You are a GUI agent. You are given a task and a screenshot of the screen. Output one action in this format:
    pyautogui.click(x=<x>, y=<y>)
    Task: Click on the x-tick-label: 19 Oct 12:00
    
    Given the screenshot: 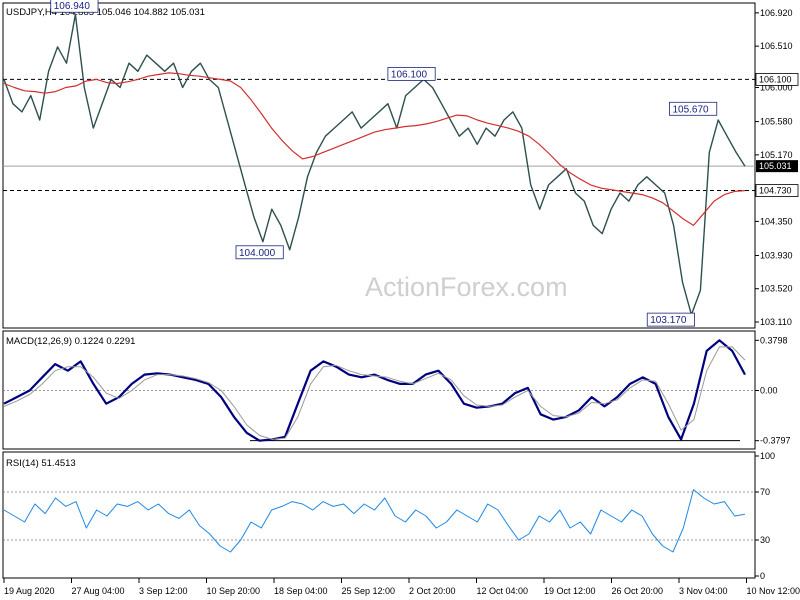 What is the action you would take?
    pyautogui.click(x=570, y=591)
    